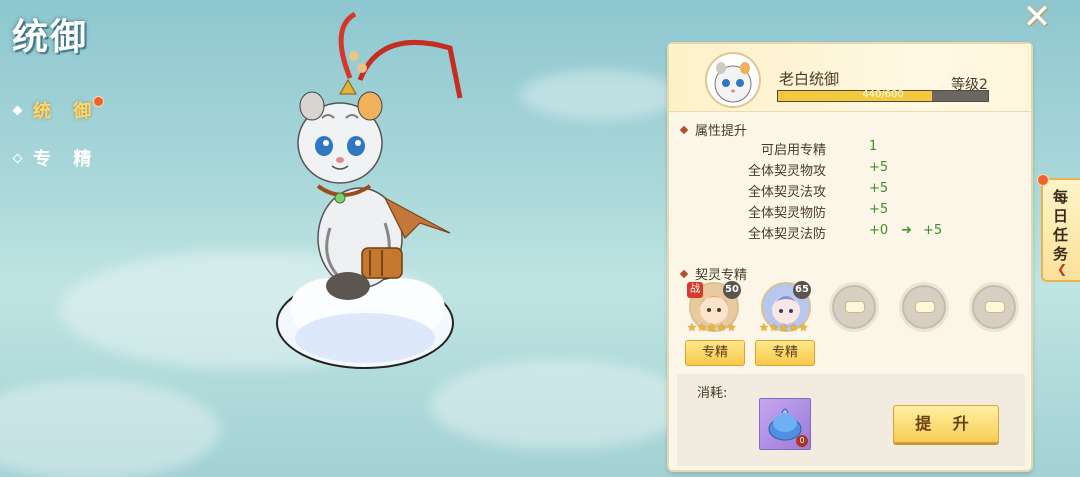  What do you see at coordinates (873, 146) in the screenshot?
I see `attribute-value: 1` at bounding box center [873, 146].